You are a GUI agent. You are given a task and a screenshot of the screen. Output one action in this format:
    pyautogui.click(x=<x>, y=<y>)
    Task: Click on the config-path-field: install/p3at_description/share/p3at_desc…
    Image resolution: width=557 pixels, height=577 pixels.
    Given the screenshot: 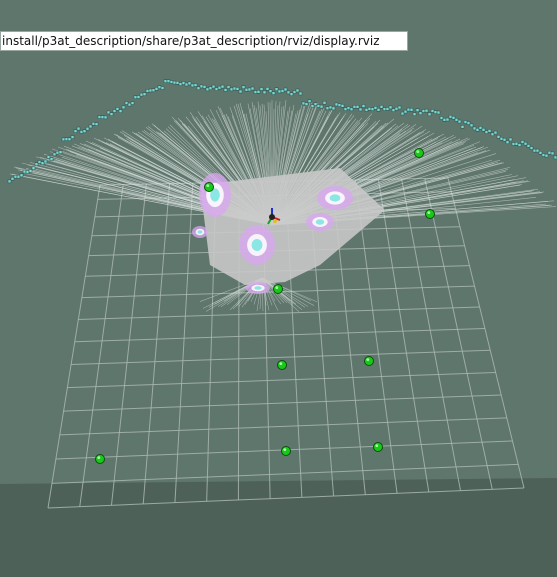 What is the action you would take?
    pyautogui.click(x=204, y=41)
    